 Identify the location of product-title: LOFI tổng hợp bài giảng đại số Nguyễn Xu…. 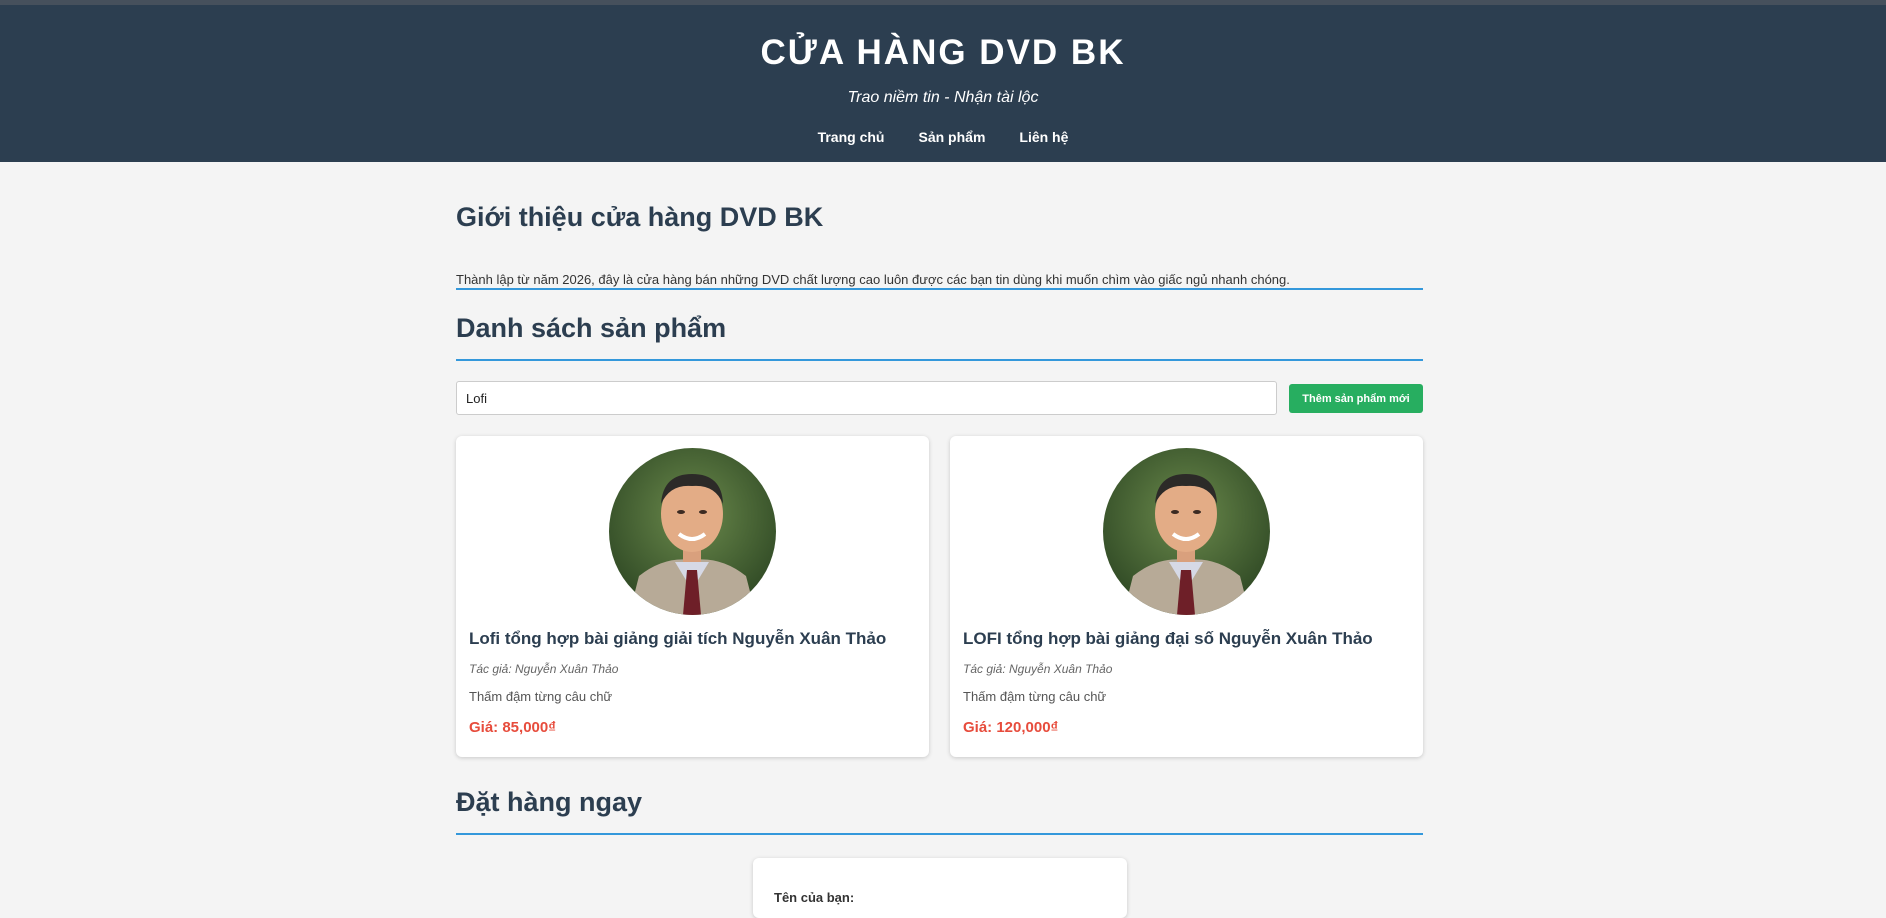
(1168, 638).